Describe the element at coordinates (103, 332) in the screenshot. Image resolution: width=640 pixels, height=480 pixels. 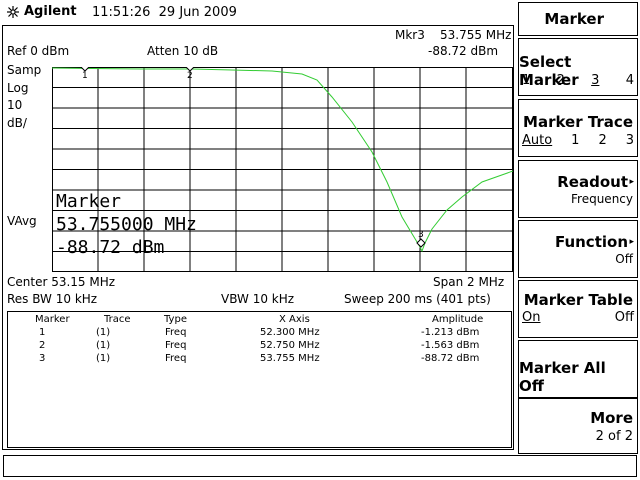
I see `table-row-1-trace: (1)` at that location.